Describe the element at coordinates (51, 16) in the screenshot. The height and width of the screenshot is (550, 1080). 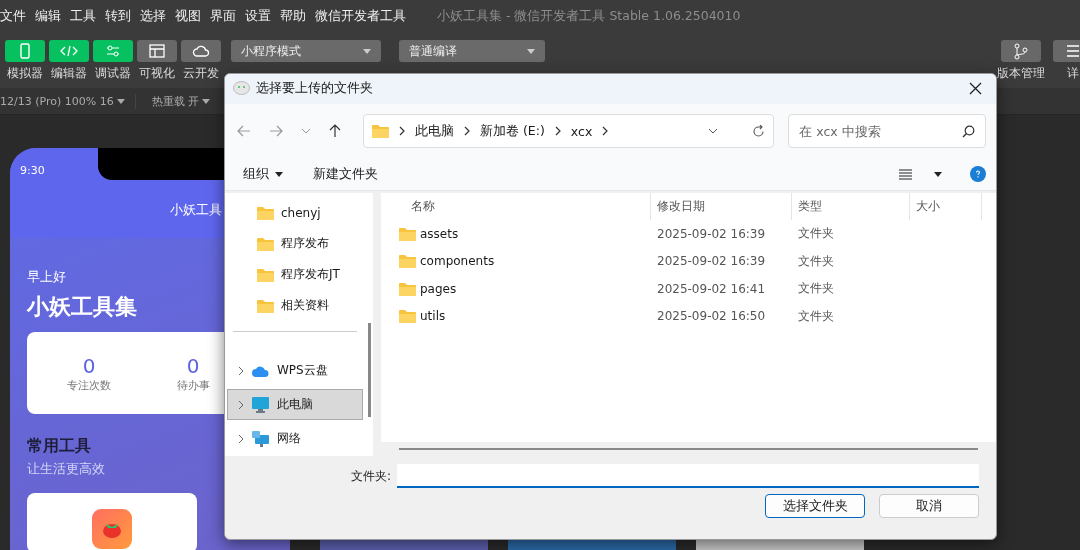
I see `menu-item: 编辑` at that location.